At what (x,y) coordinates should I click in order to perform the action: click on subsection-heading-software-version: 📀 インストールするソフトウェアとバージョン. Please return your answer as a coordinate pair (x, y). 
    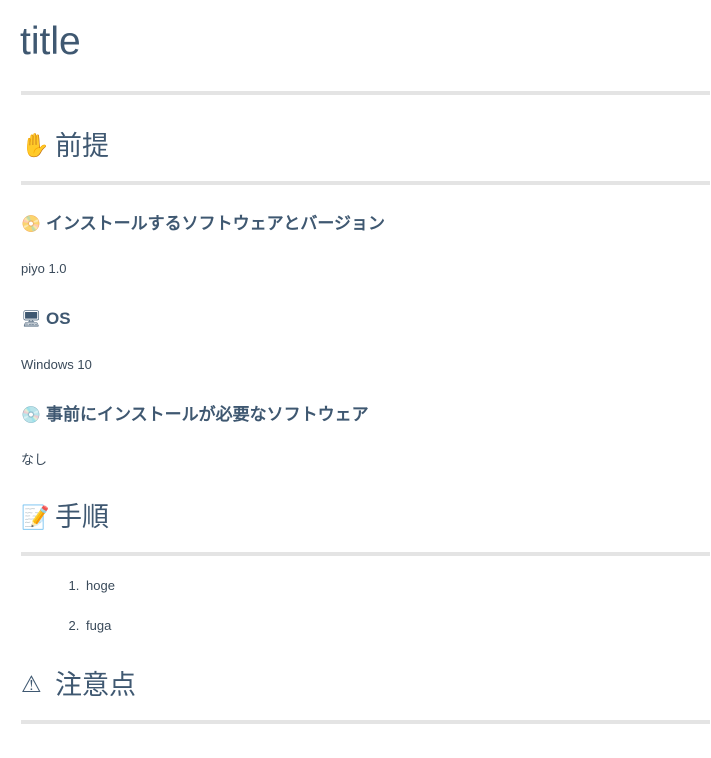
    Looking at the image, I should click on (365, 224).